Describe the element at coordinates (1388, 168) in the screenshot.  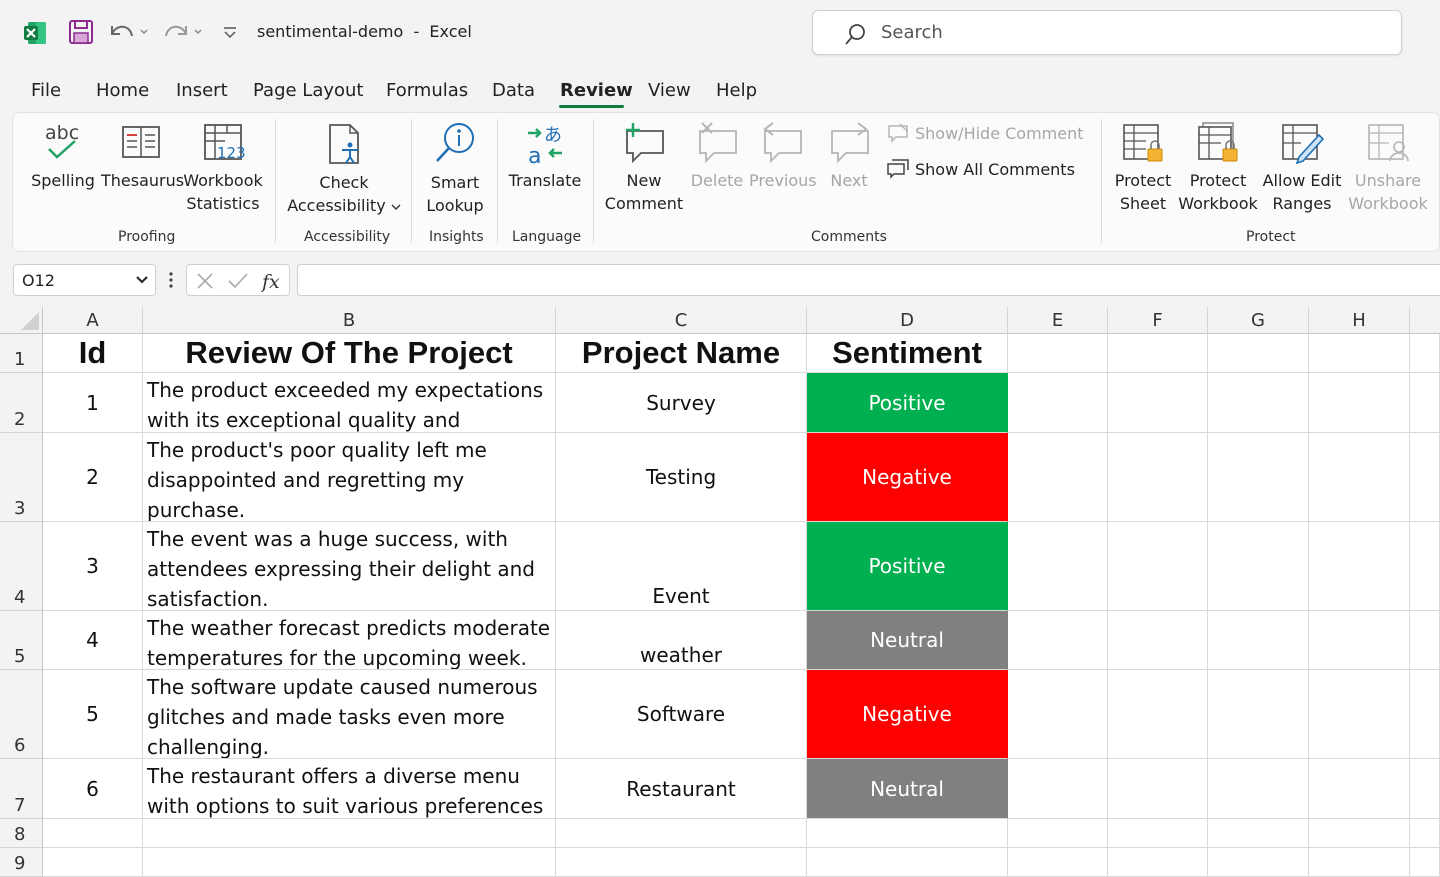
I see `unshare-workbook-button: Unshare Workbook` at that location.